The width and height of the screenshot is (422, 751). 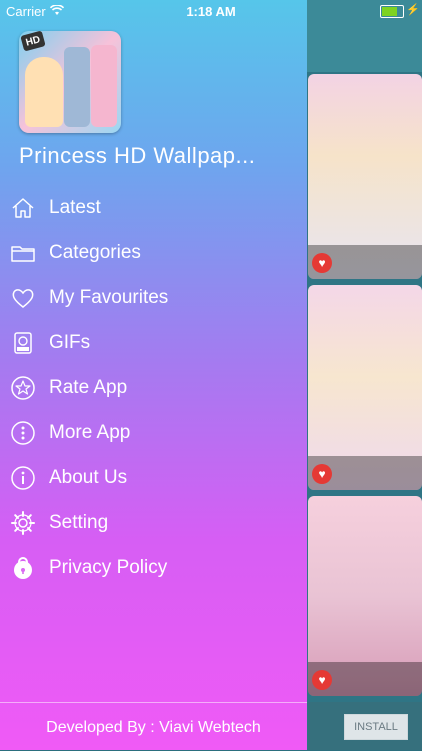 I want to click on menu-item-gifs: GIFs, so click(x=153, y=343).